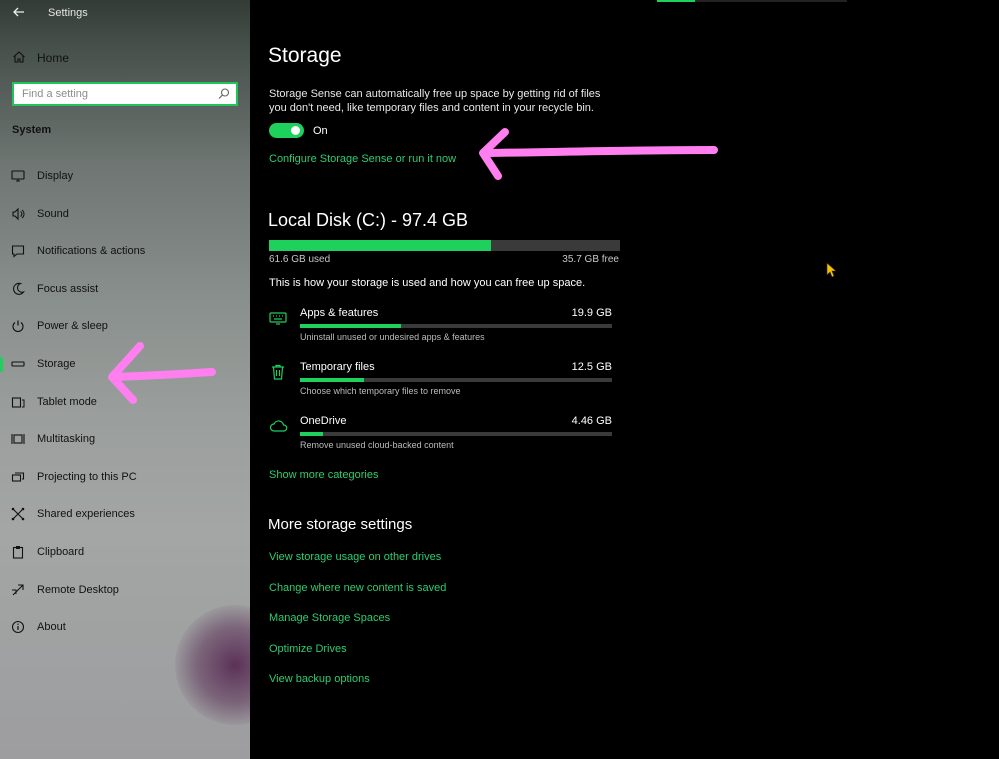 The height and width of the screenshot is (759, 999). Describe the element at coordinates (61, 552) in the screenshot. I see `sidebar-item-label: Clipboard` at that location.